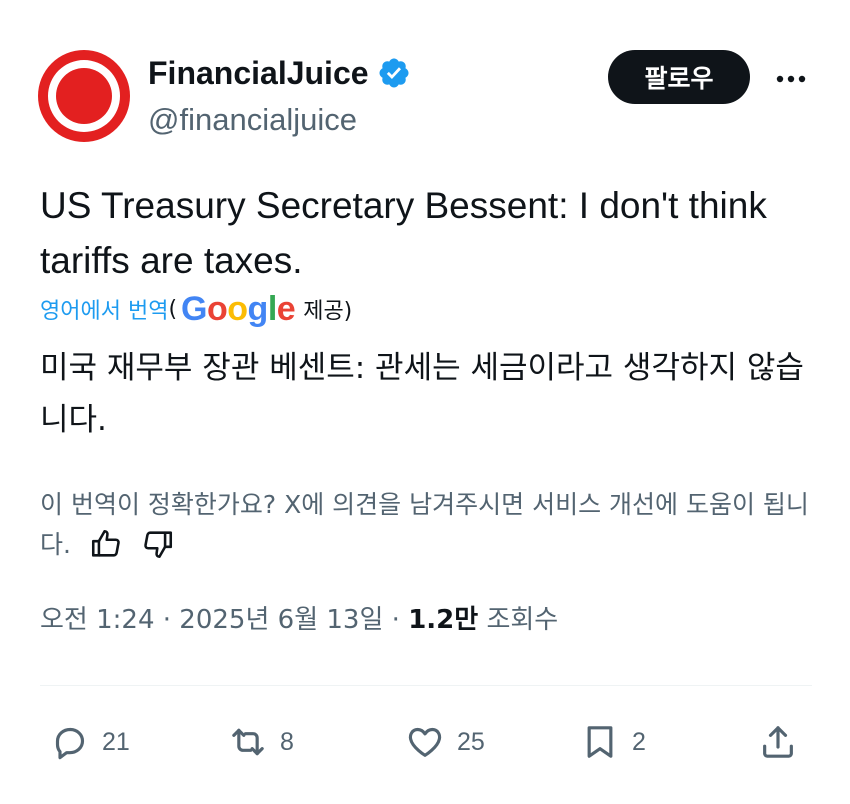 The width and height of the screenshot is (850, 804). What do you see at coordinates (471, 741) in the screenshot?
I see `like-count: 25` at bounding box center [471, 741].